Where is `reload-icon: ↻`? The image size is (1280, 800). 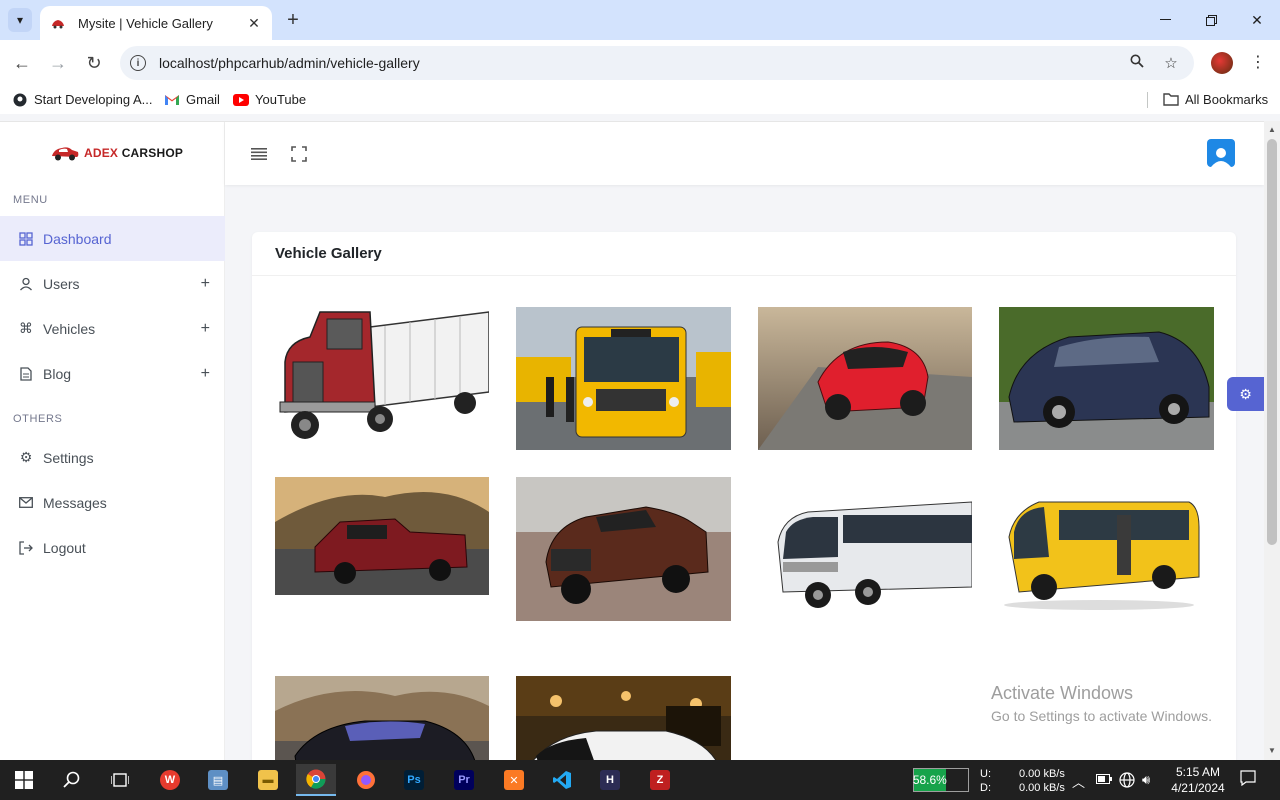
reload-icon: ↻ is located at coordinates (94, 63).